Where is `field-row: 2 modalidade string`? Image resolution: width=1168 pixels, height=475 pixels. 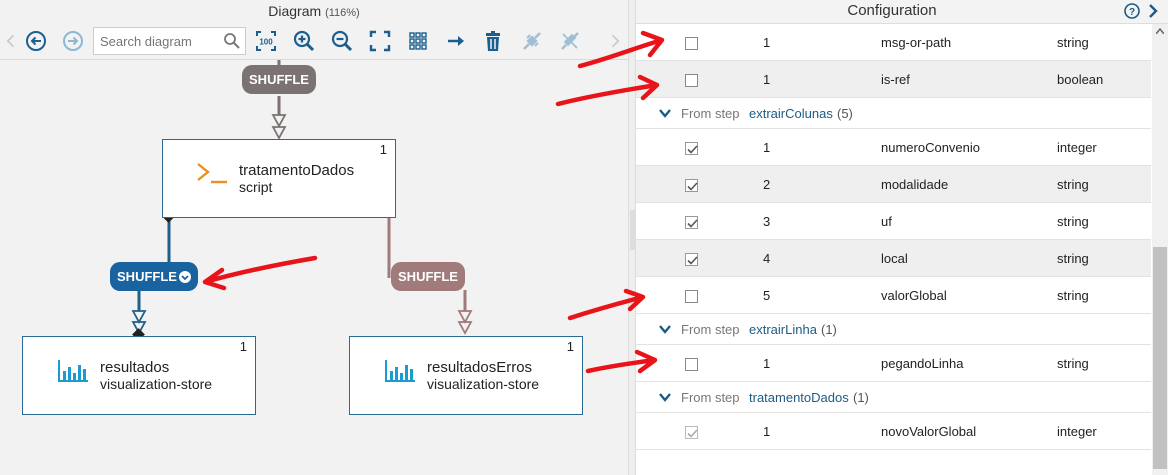 field-row: 2 modalidade string is located at coordinates (893, 184).